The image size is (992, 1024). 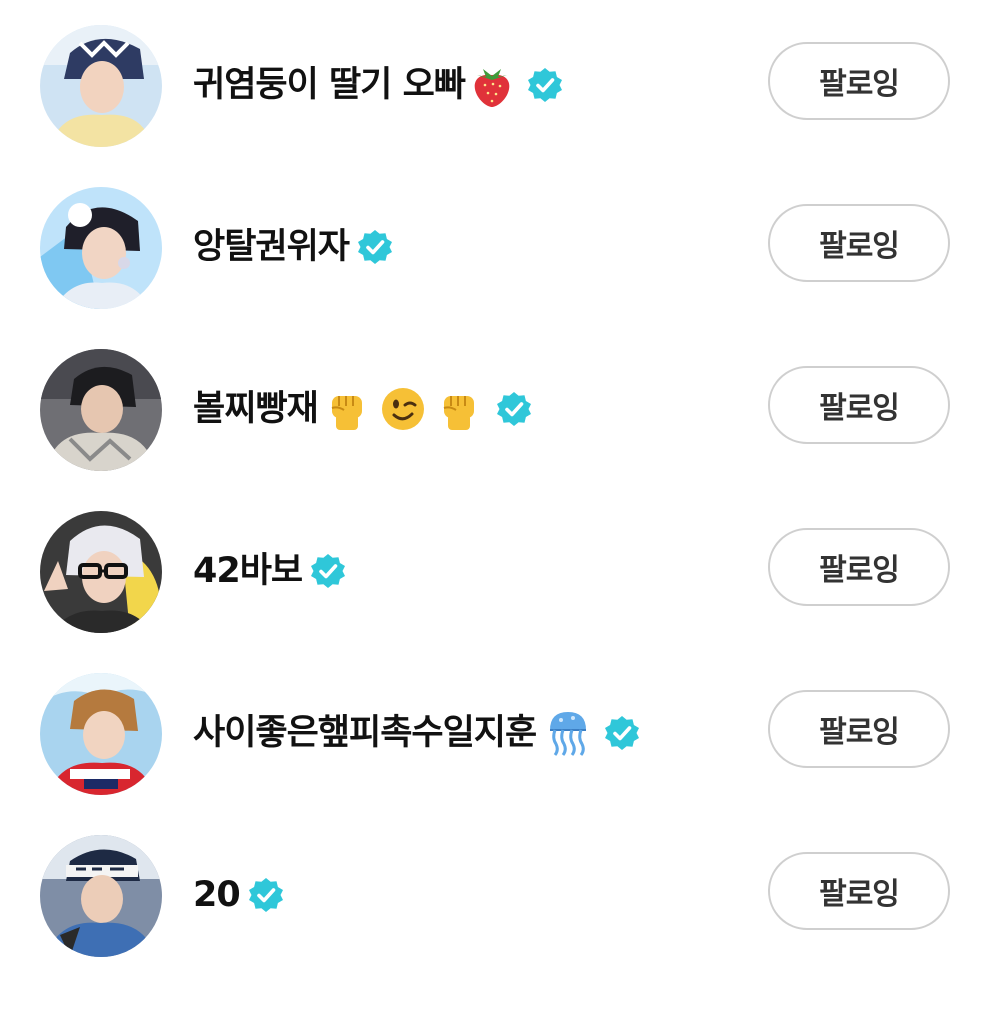 What do you see at coordinates (271, 247) in the screenshot?
I see `display-name: 앙탈권위자` at bounding box center [271, 247].